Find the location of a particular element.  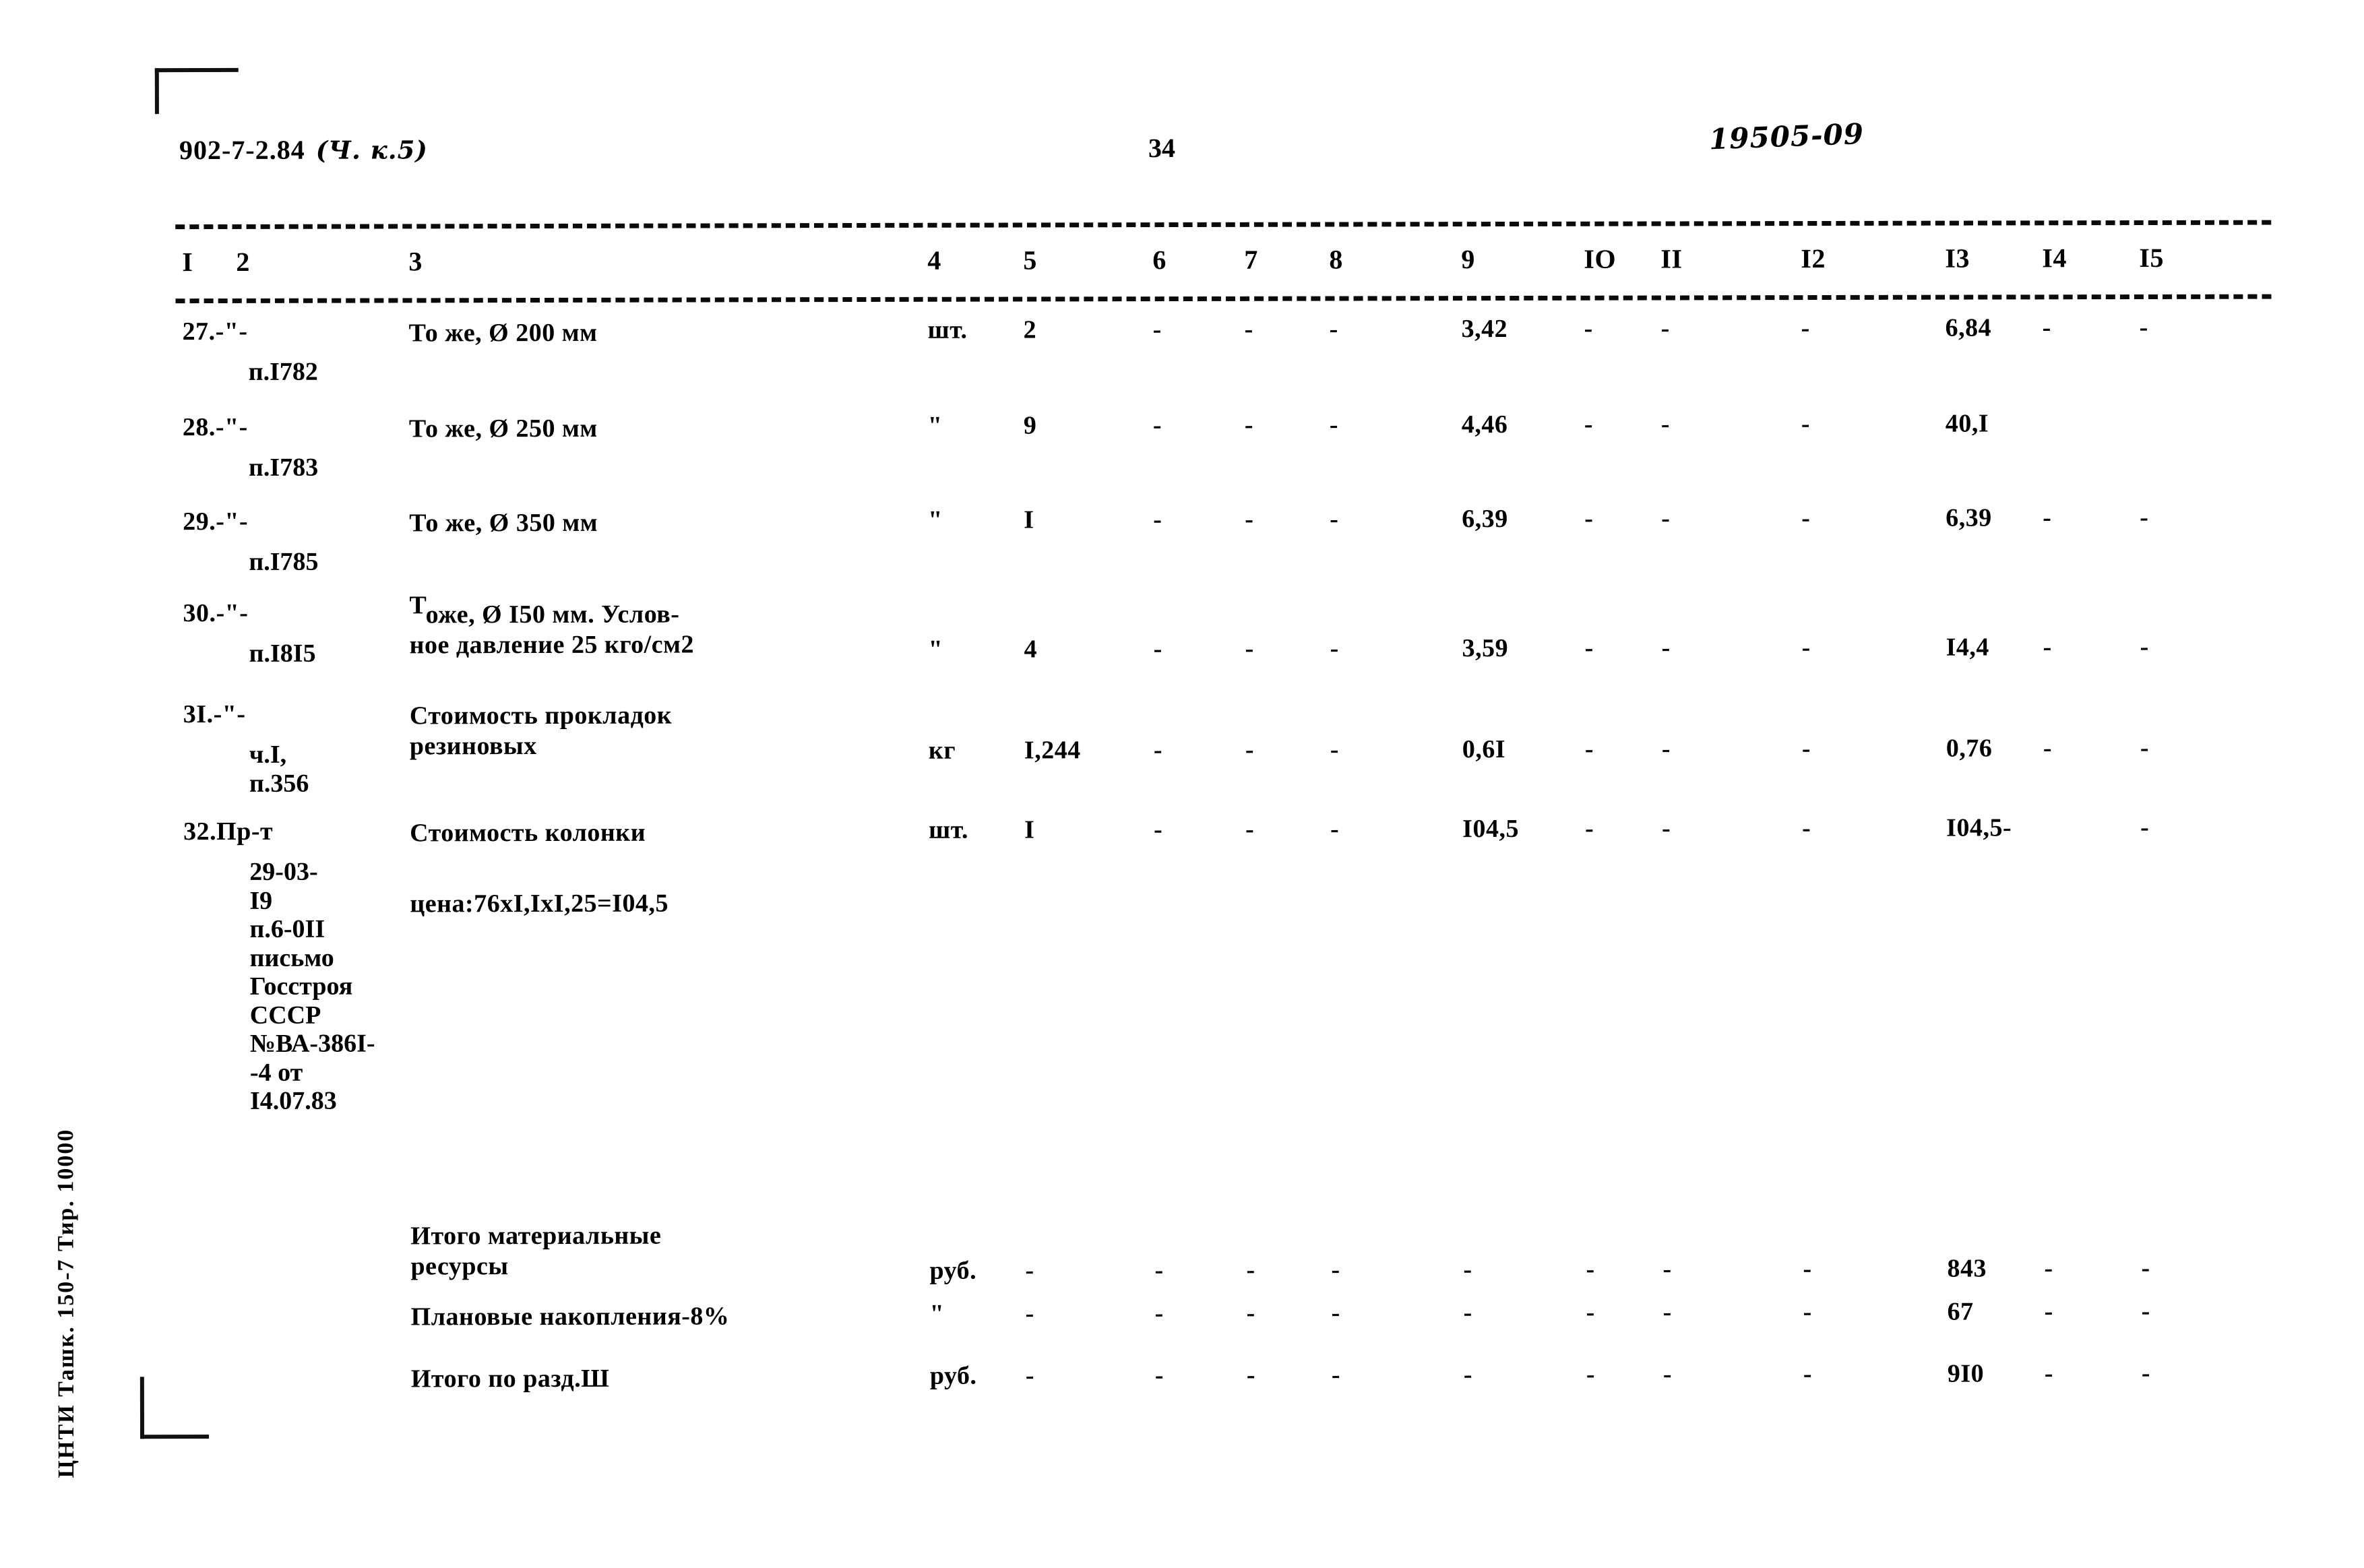

row-4-c5: 4 is located at coordinates (1031, 649).